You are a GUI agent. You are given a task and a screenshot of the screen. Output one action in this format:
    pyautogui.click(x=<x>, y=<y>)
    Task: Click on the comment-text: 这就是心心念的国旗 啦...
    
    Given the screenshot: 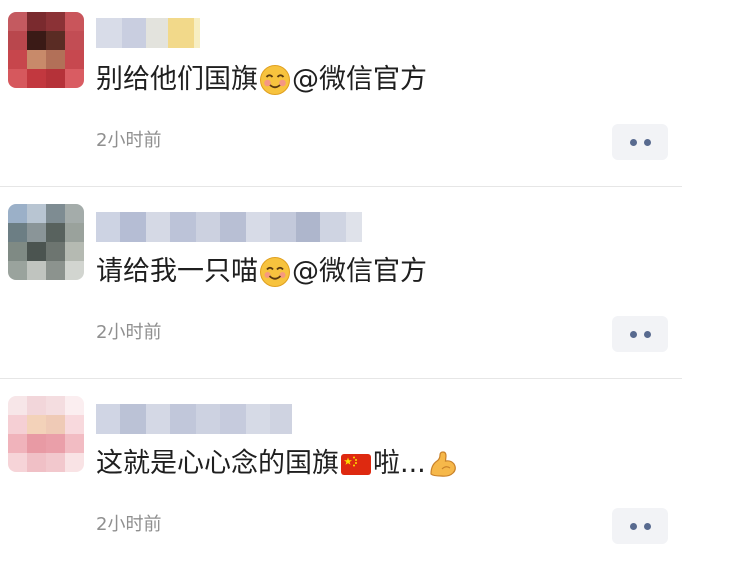 What is the action you would take?
    pyautogui.click(x=278, y=464)
    